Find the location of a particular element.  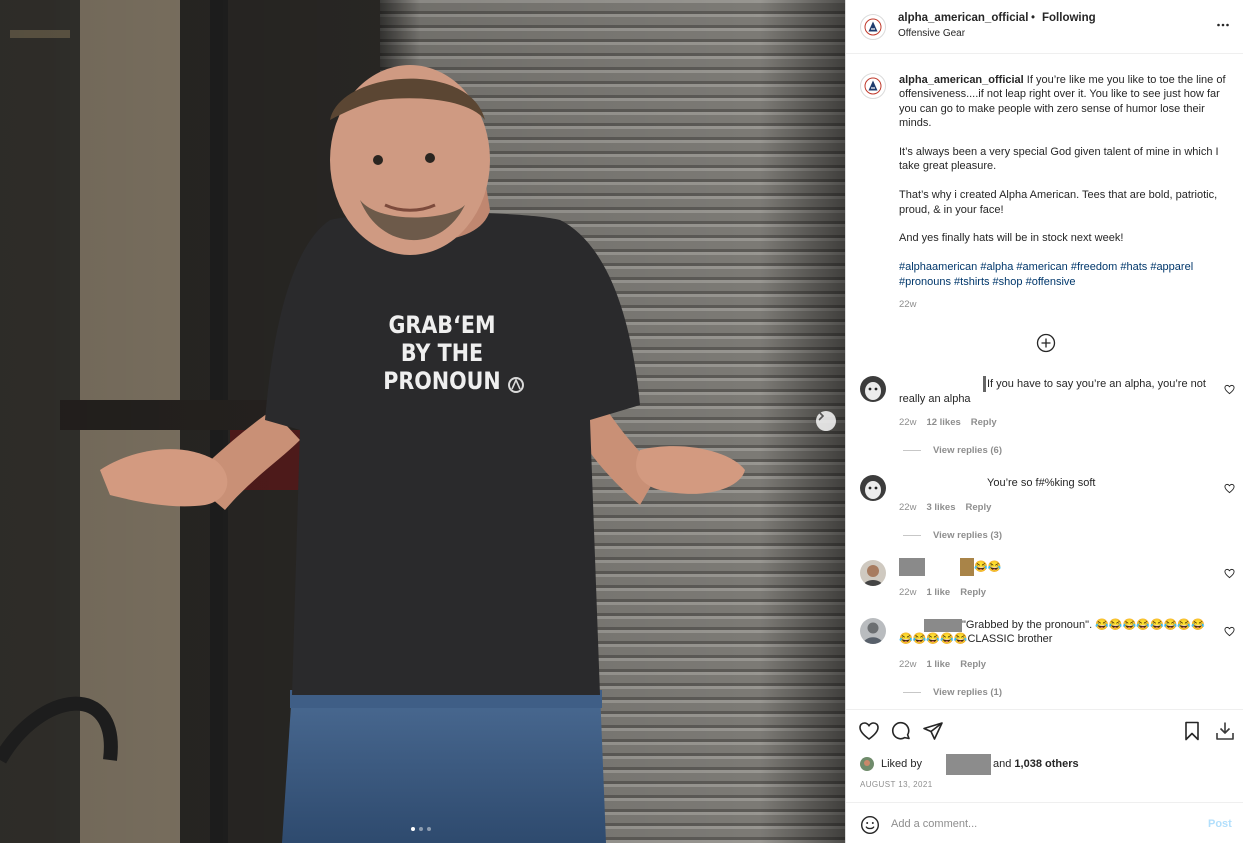

likes-count-link: 1,038 others is located at coordinates (1046, 764).